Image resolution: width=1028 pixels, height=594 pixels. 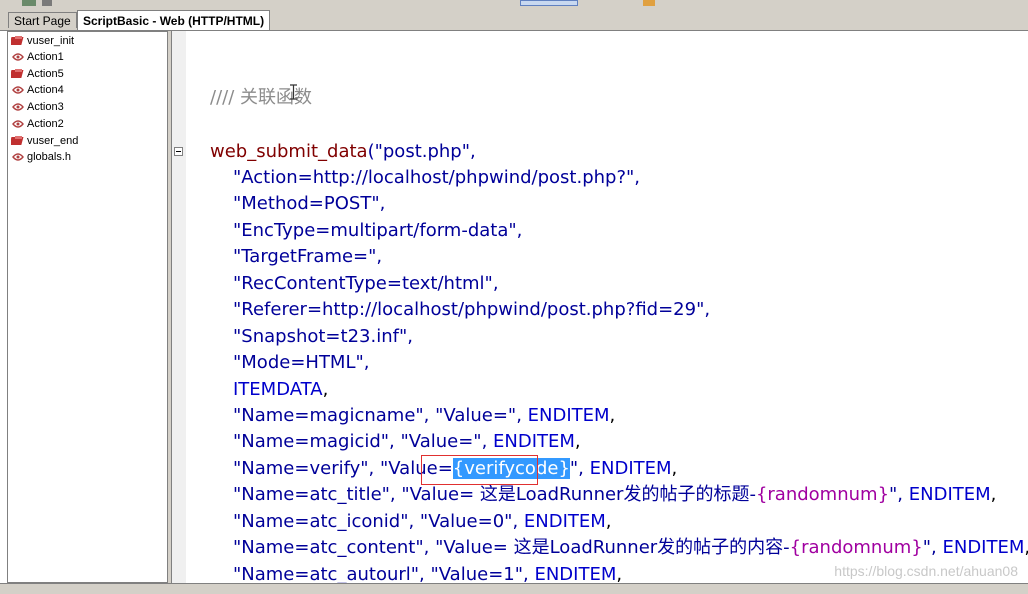 I want to click on code-line: "Mode=HTML",, so click(x=301, y=362).